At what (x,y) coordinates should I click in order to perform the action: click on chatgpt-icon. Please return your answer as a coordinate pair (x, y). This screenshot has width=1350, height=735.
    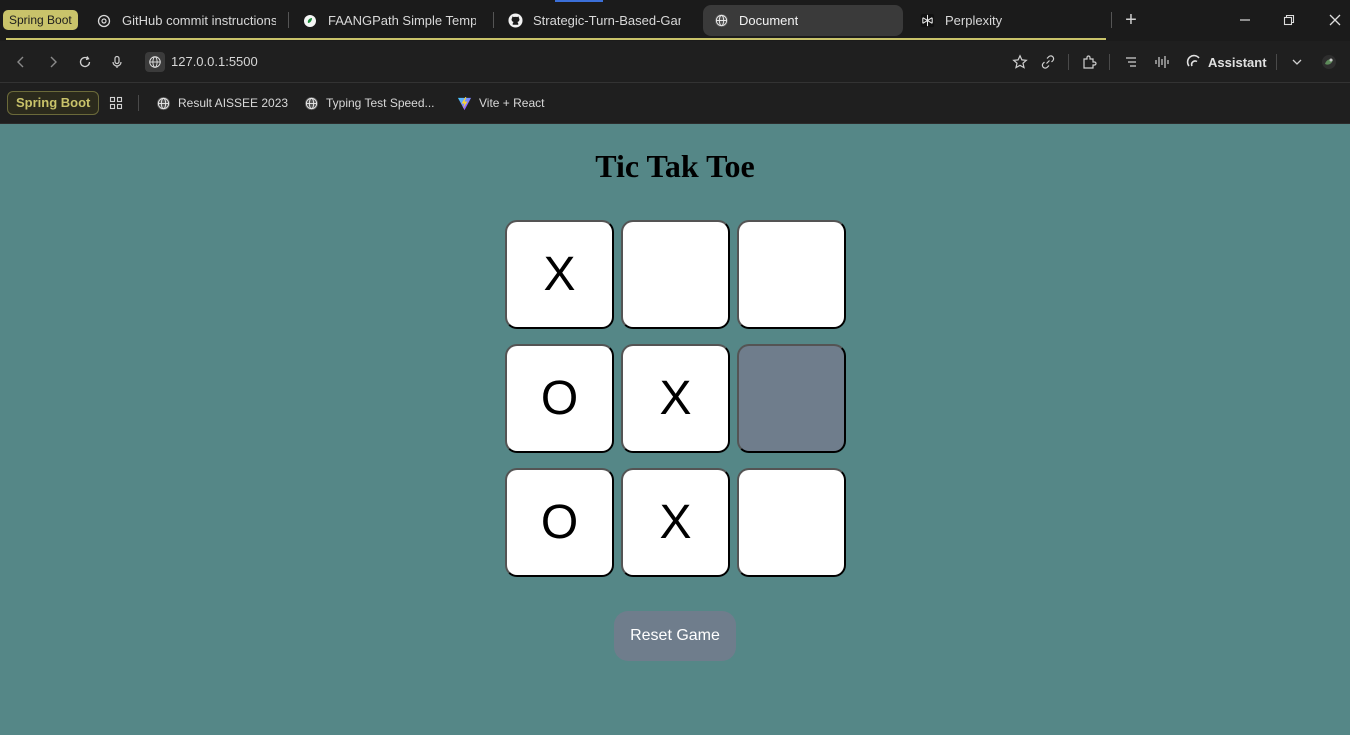
    Looking at the image, I should click on (104, 21).